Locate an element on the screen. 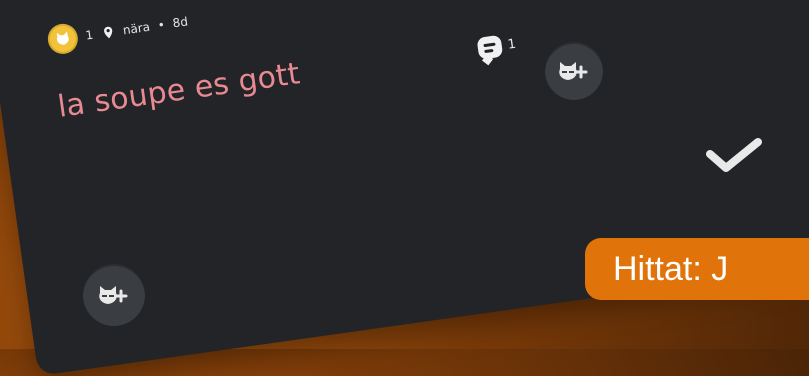  found-badge: Hittat: J is located at coordinates (697, 269).